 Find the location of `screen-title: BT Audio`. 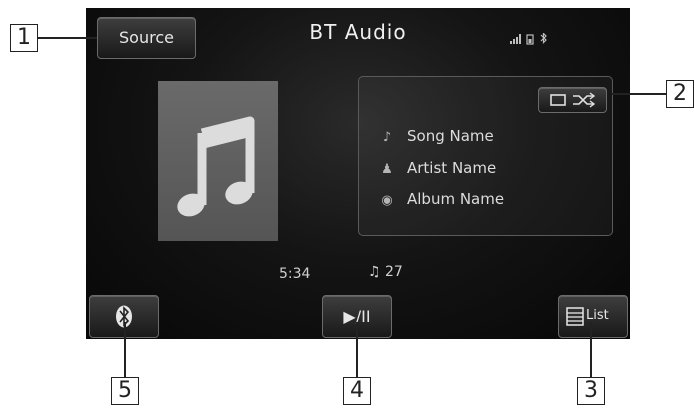

screen-title: BT Audio is located at coordinates (358, 32).